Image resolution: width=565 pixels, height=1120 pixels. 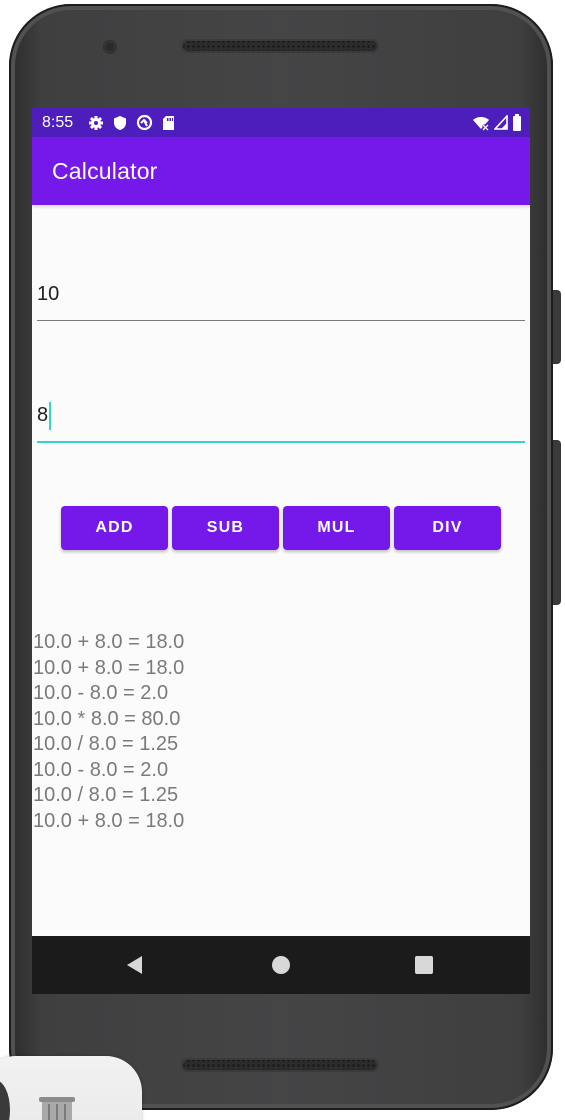 What do you see at coordinates (281, 171) in the screenshot?
I see `app-toolbar: Calculator` at bounding box center [281, 171].